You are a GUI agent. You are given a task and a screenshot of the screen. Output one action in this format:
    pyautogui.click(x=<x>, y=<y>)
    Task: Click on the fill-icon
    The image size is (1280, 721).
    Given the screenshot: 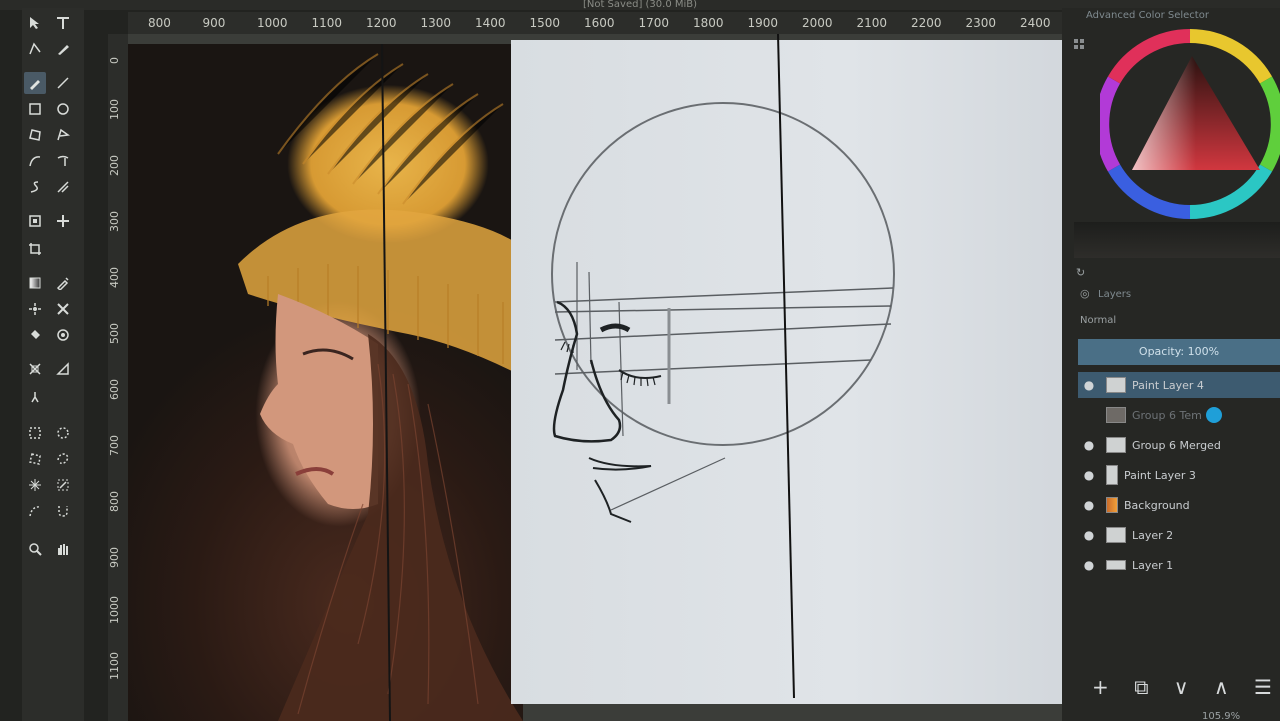 What is the action you would take?
    pyautogui.click(x=35, y=335)
    